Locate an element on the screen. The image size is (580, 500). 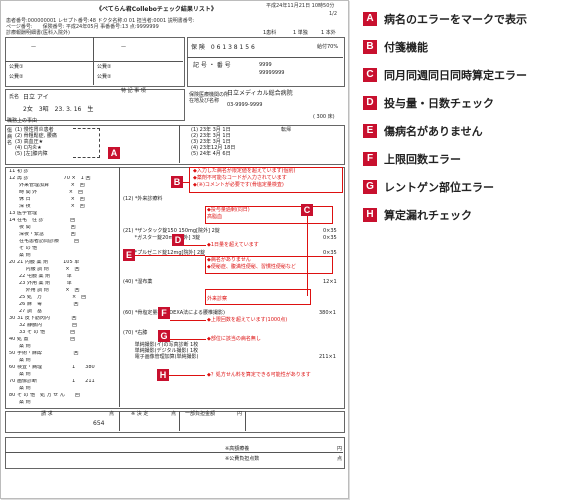
treatment-line: 26 麻 毒 回 is located at coordinates (44, 304).